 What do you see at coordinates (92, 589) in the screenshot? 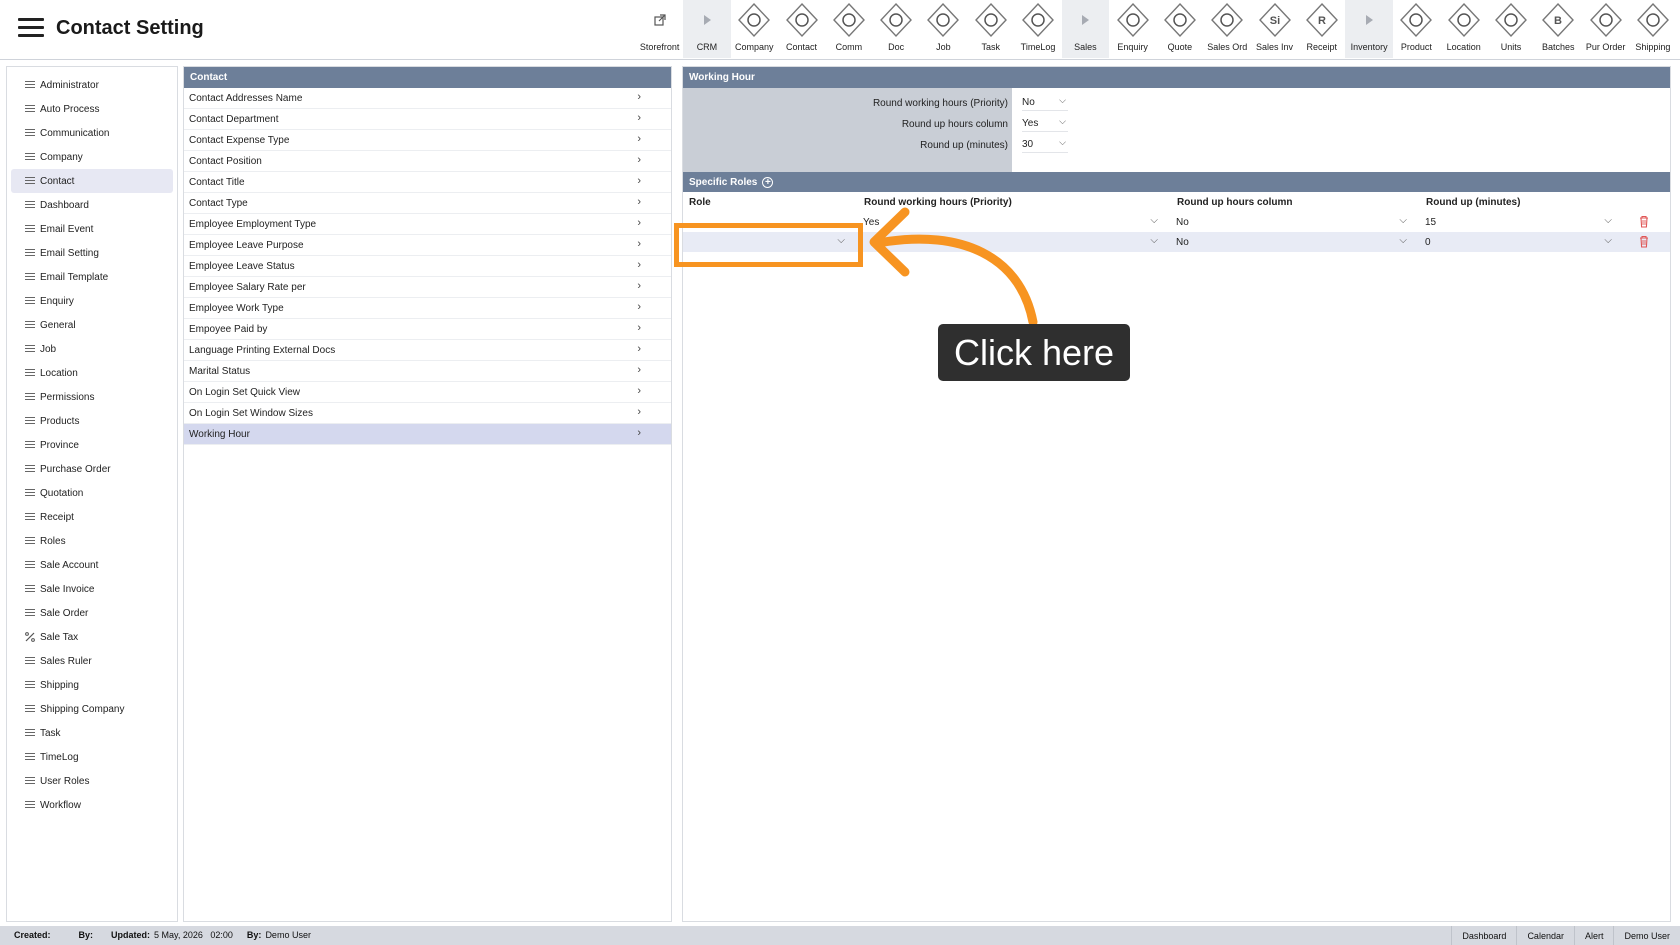
I see `sidebar-item-sale-invoice: Sale Invoice` at bounding box center [92, 589].